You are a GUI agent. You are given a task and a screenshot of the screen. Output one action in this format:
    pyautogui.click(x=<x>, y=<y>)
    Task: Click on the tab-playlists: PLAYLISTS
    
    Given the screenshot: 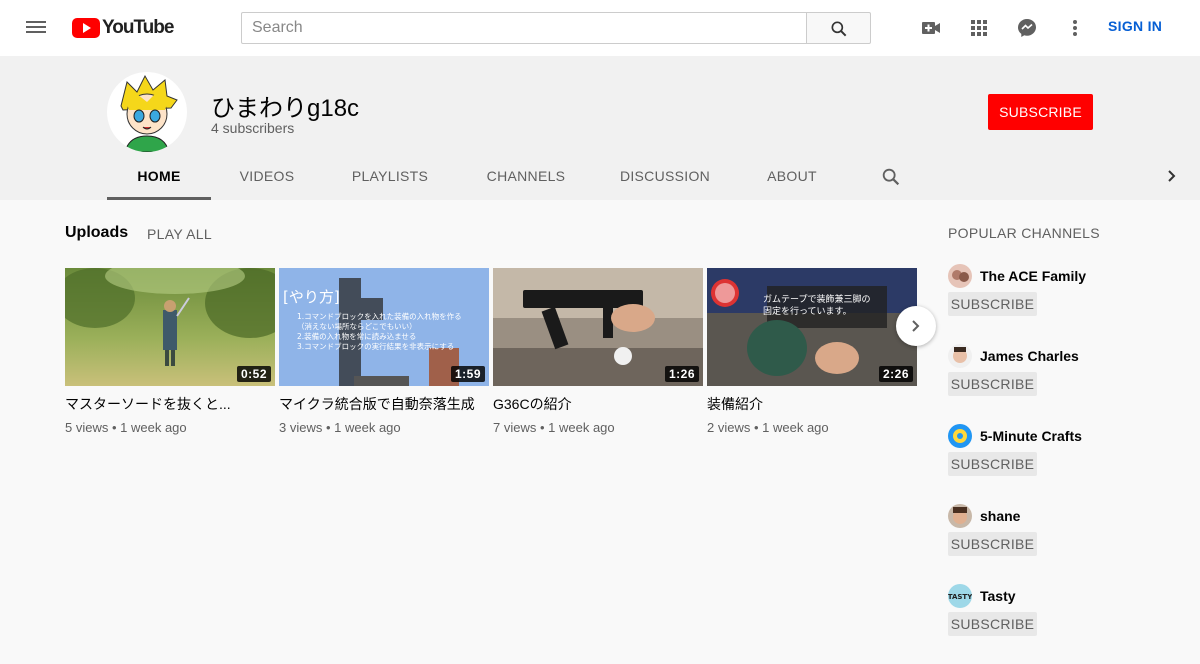 What is the action you would take?
    pyautogui.click(x=390, y=177)
    